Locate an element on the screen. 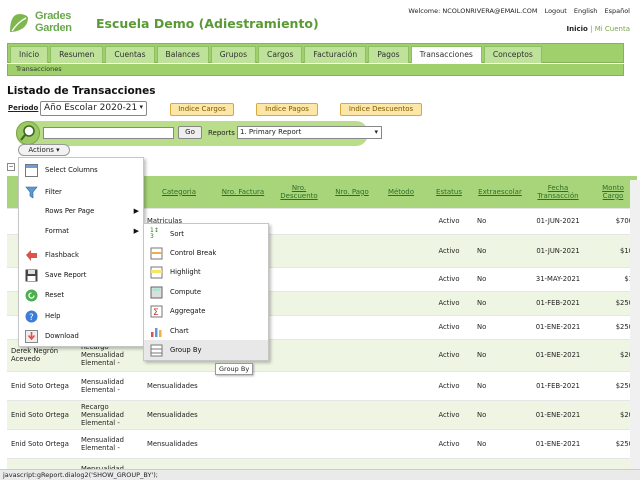 This screenshot has width=640, height=480. menu-item-rows-per-page: Rows Per Page ▶ is located at coordinates (81, 211).